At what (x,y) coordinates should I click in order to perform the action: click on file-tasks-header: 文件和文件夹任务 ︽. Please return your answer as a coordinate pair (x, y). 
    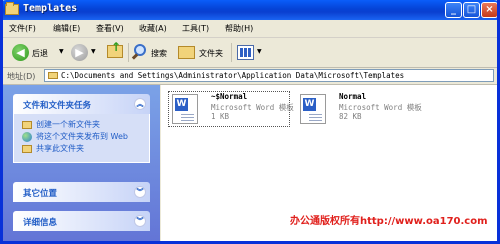
    Looking at the image, I should click on (81, 104).